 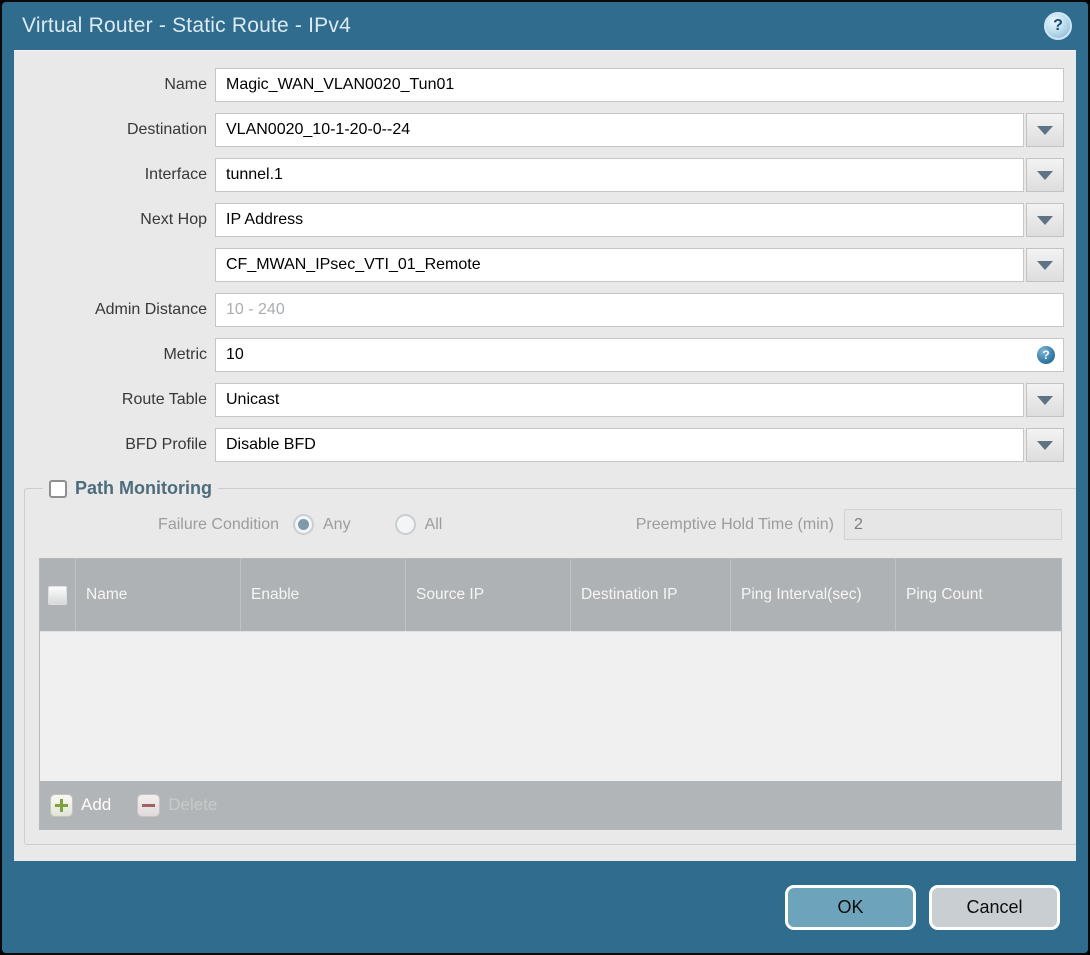 I want to click on route-table-input, so click(x=619, y=400).